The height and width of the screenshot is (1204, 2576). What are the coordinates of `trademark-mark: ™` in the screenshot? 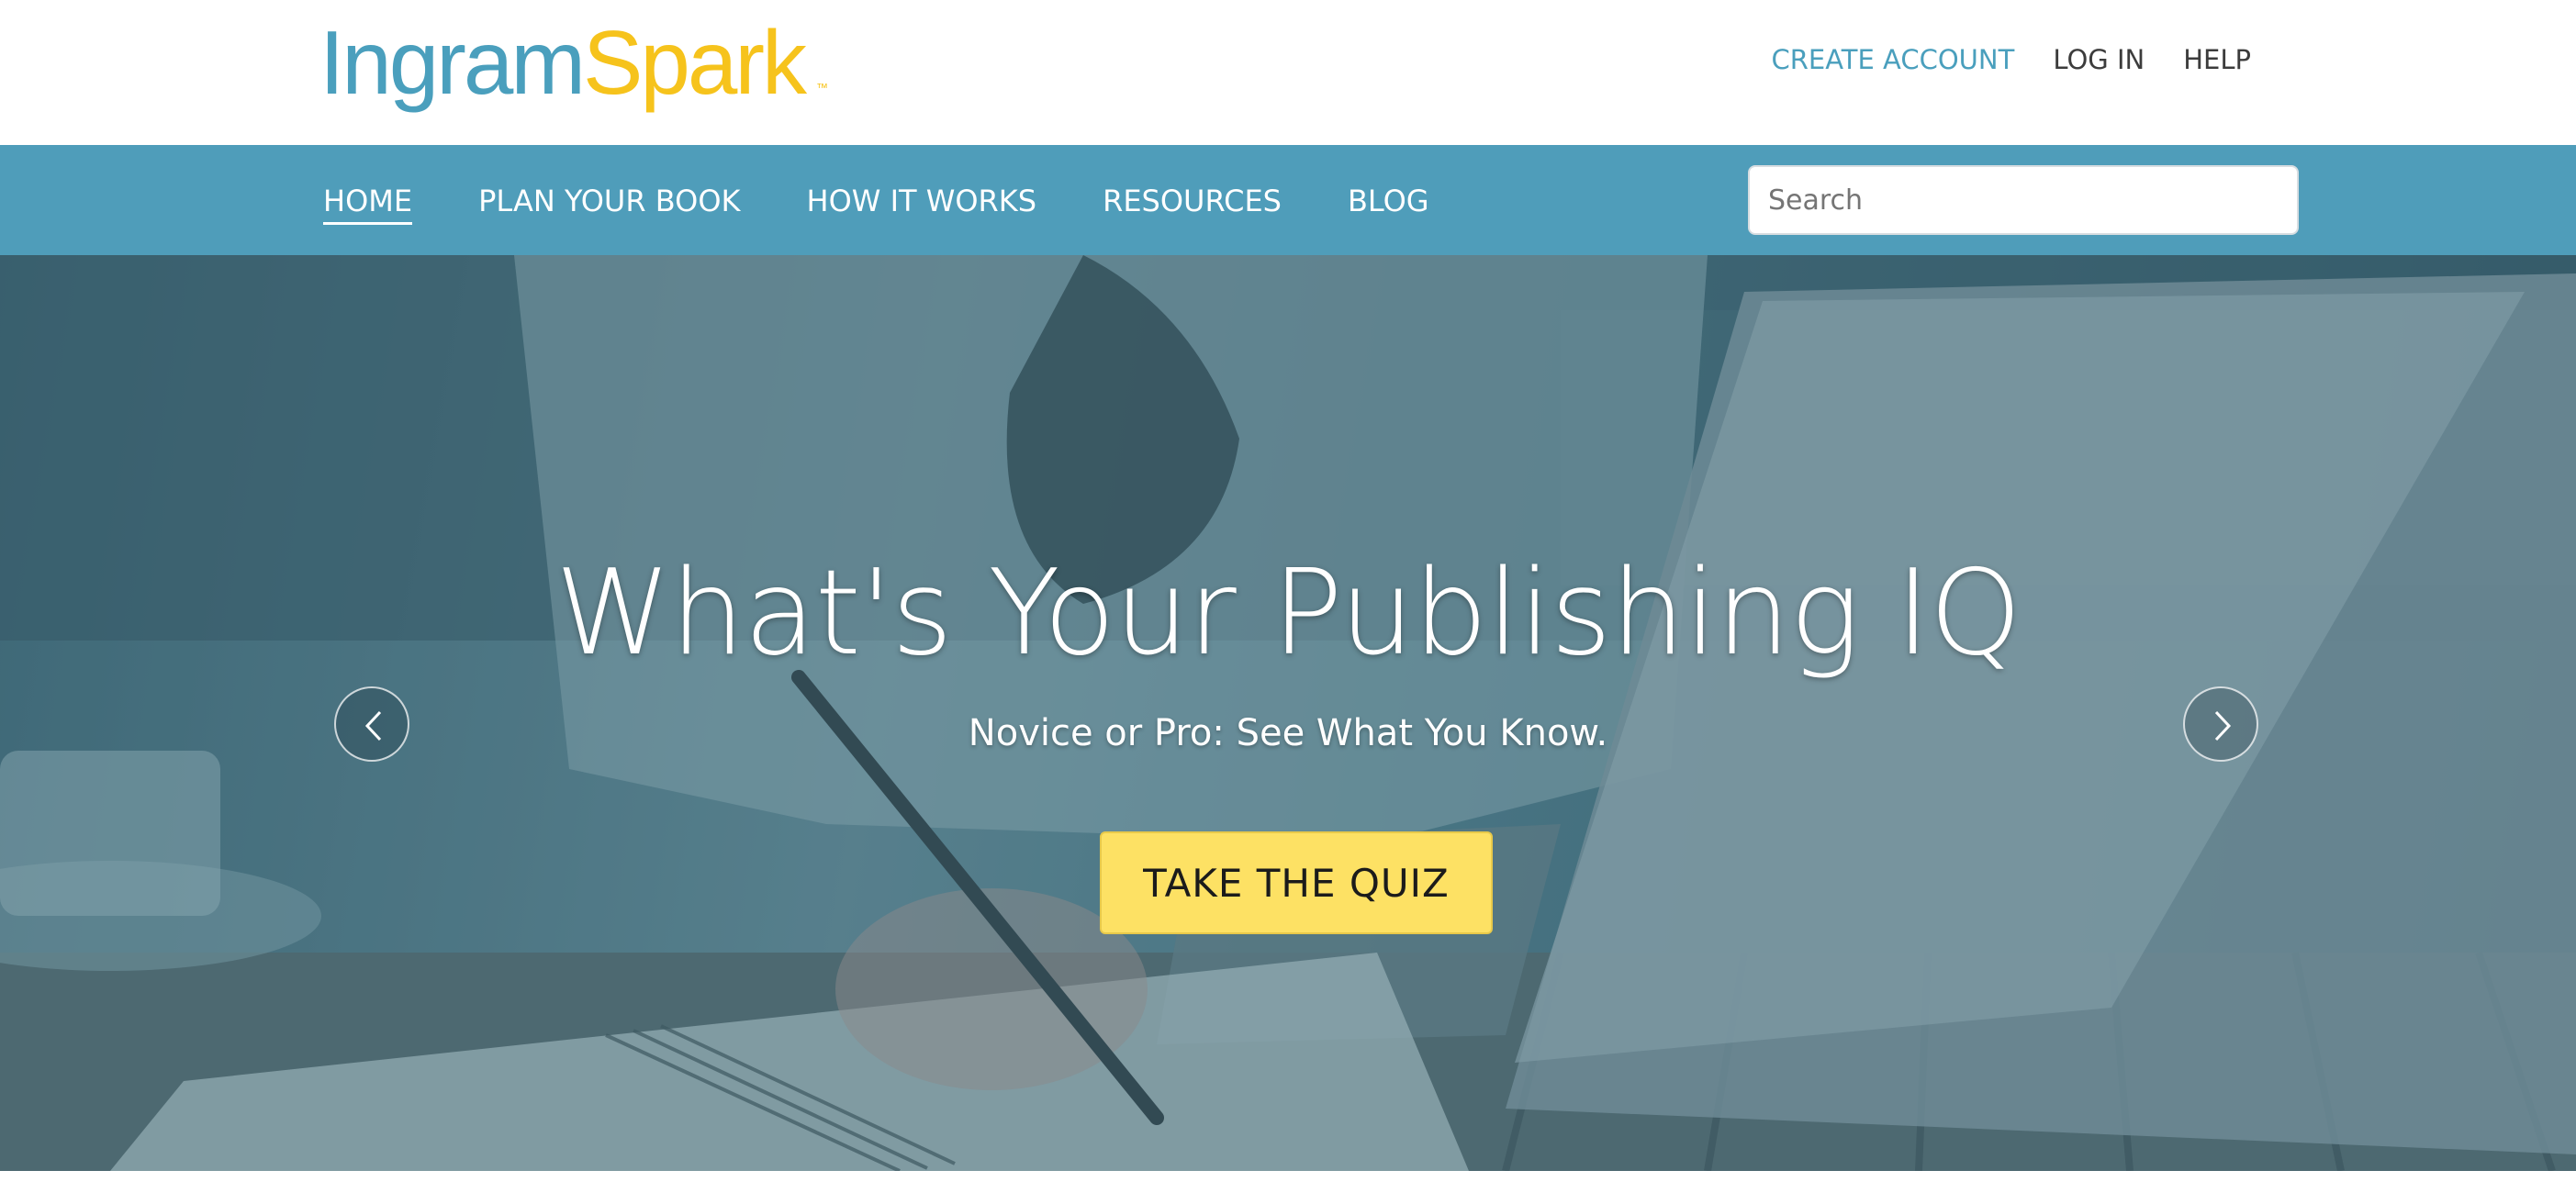 It's located at (822, 88).